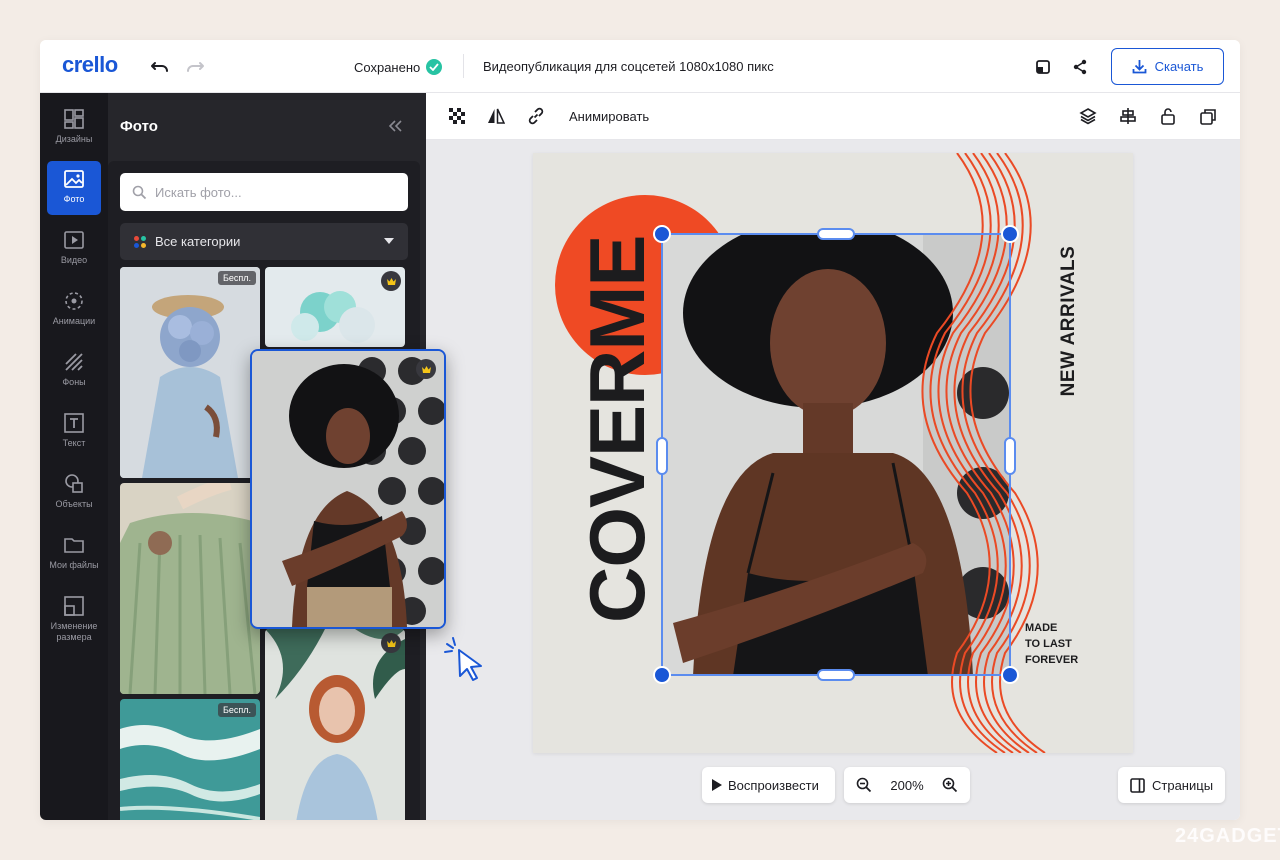  Describe the element at coordinates (833, 116) in the screenshot. I see `context-toolbar: Анимировать` at that location.